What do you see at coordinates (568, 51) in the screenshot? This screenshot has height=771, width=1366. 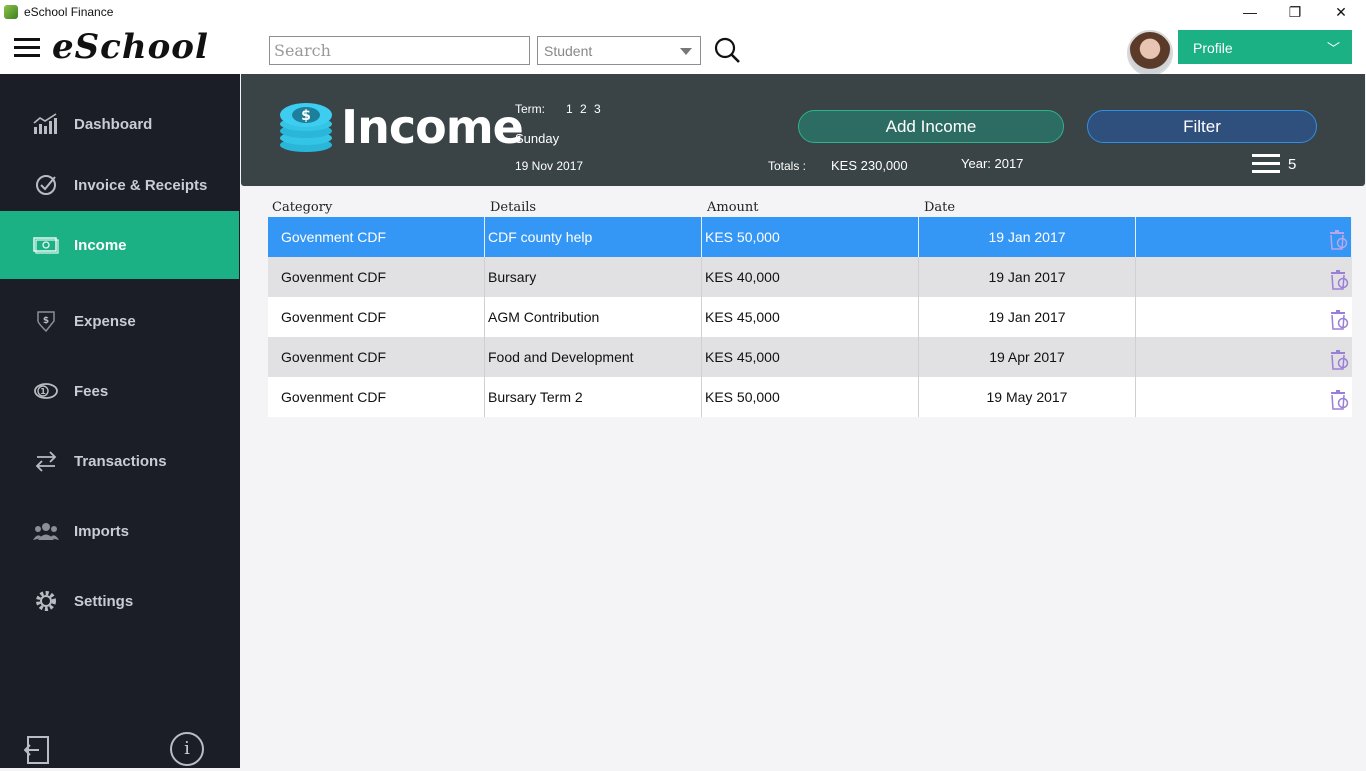 I see `search-type-selected: Student` at bounding box center [568, 51].